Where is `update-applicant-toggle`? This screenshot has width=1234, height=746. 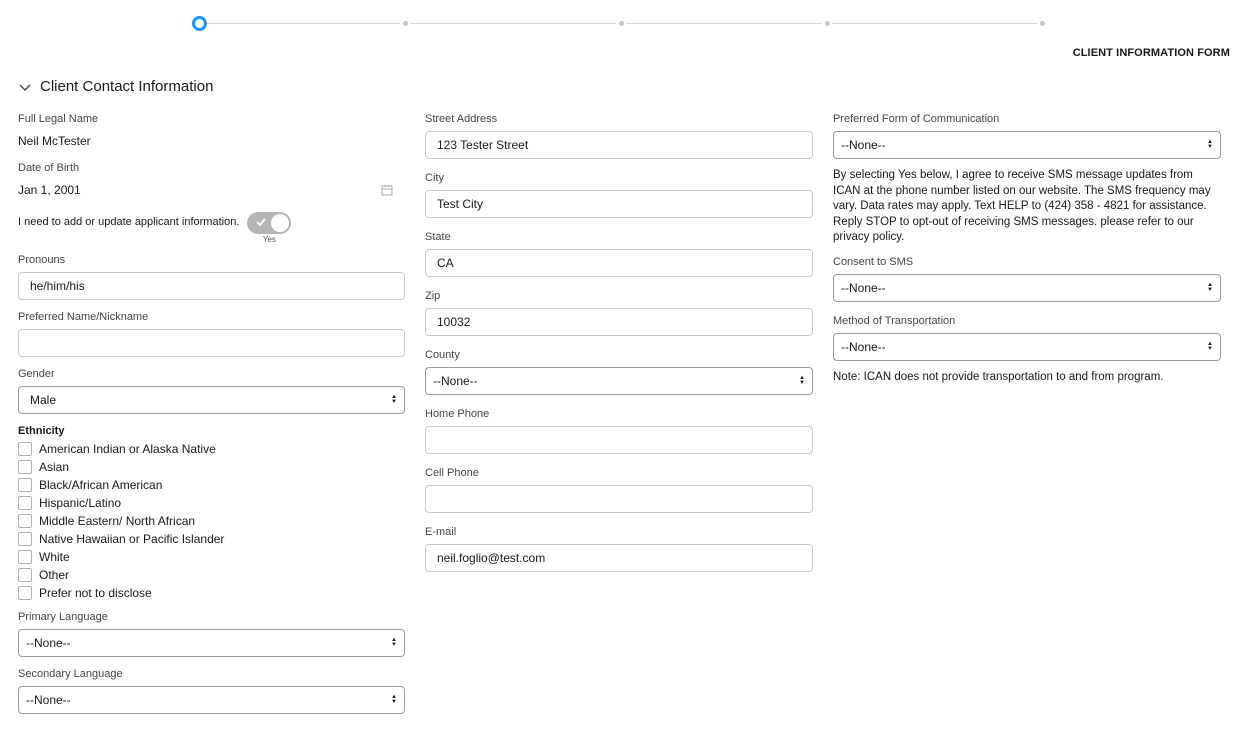 update-applicant-toggle is located at coordinates (269, 223).